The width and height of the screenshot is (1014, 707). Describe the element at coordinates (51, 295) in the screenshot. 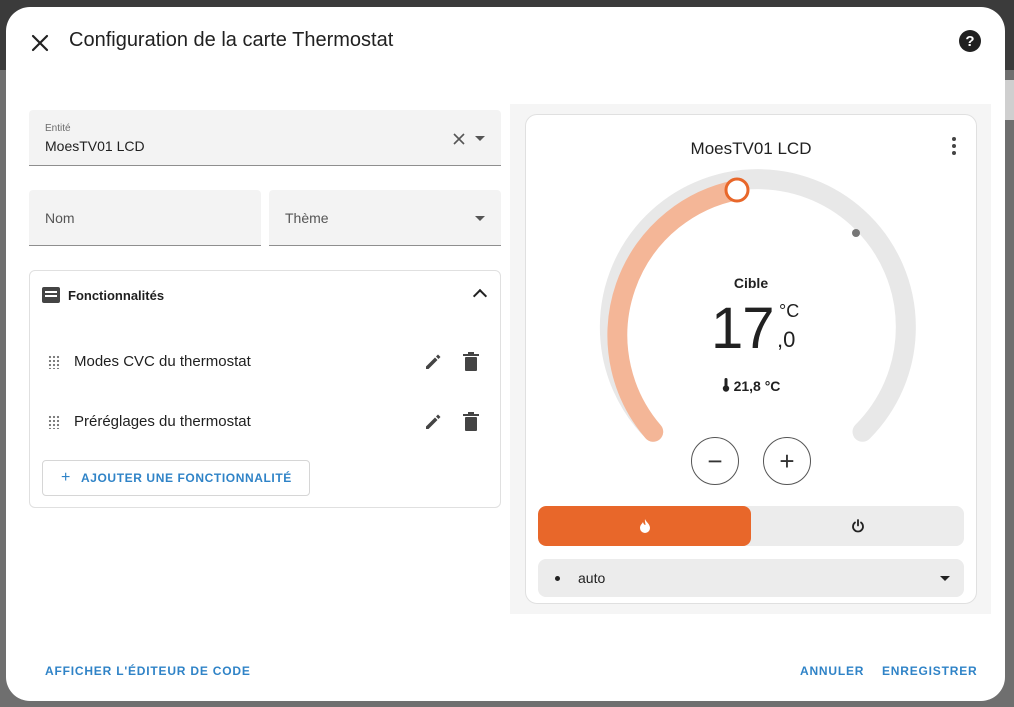

I see `list-icon` at that location.